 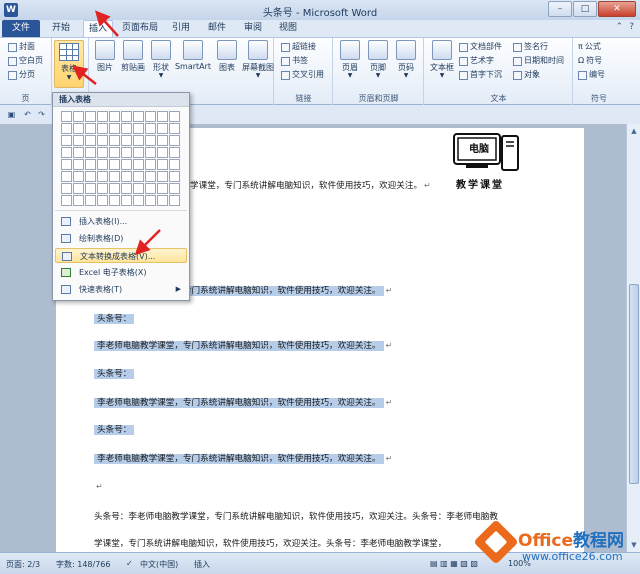 I want to click on table-size-grid, so click(x=120, y=158).